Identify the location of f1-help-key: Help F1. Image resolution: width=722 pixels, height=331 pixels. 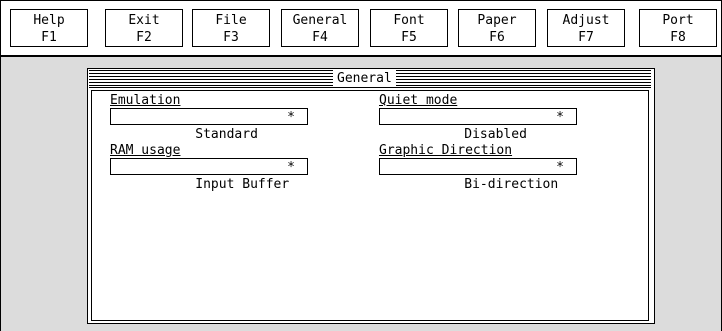
(49, 28).